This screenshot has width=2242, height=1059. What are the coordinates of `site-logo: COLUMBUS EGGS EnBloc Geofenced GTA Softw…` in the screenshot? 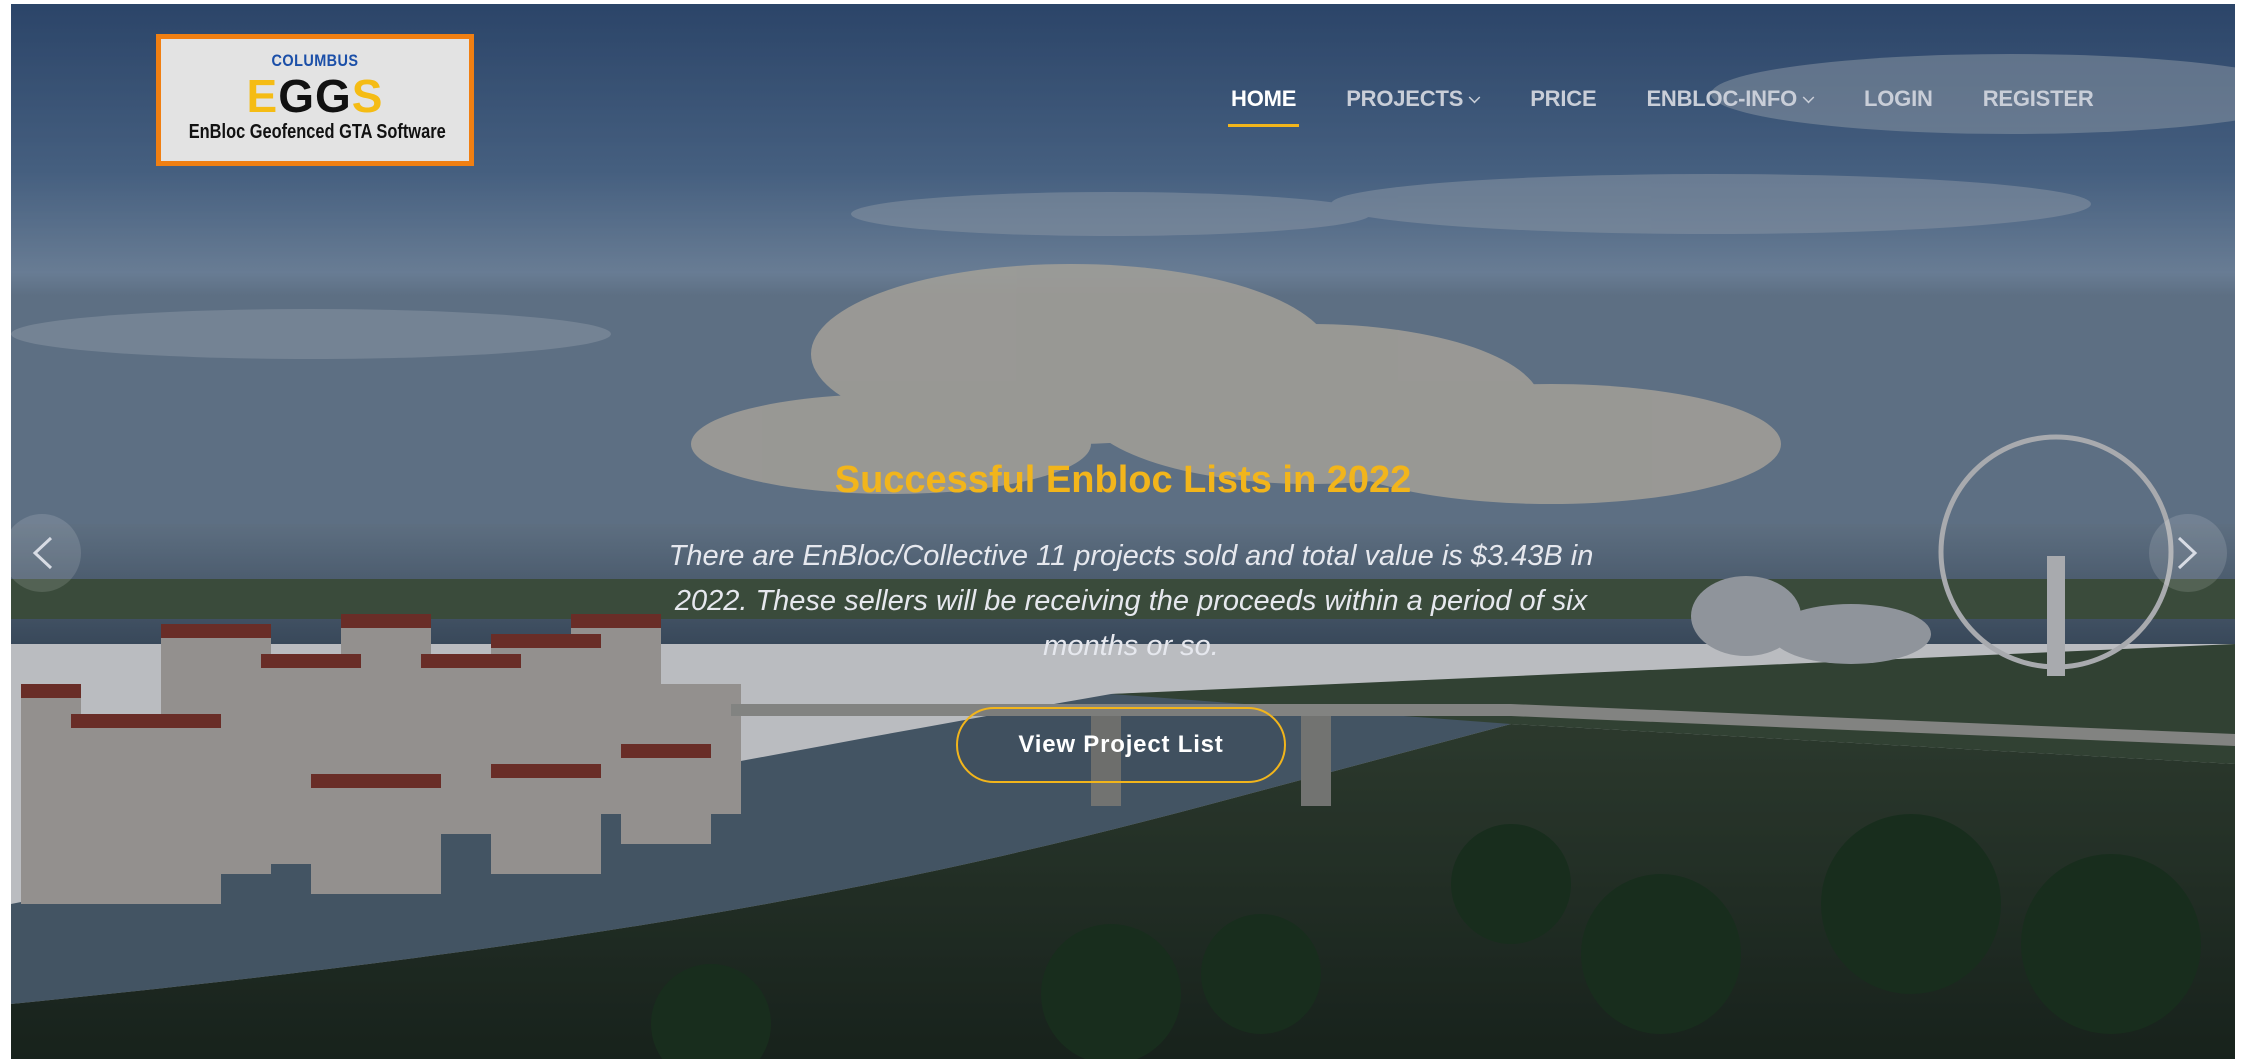 It's located at (315, 100).